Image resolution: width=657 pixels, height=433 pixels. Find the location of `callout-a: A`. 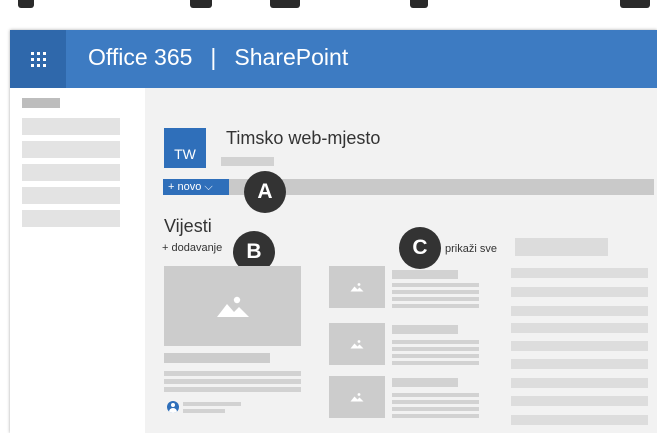

callout-a: A is located at coordinates (265, 192).